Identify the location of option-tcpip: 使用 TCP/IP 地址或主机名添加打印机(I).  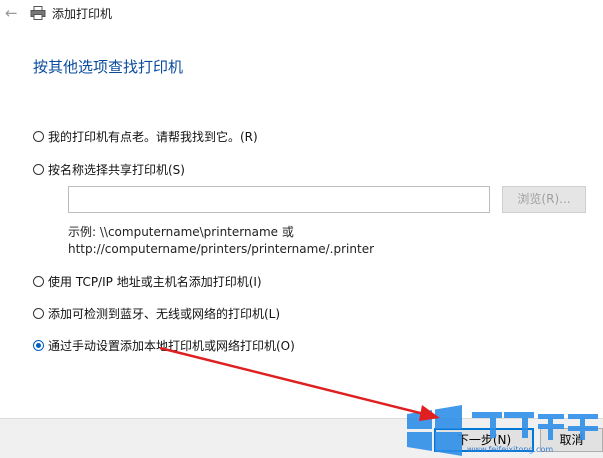
(147, 281).